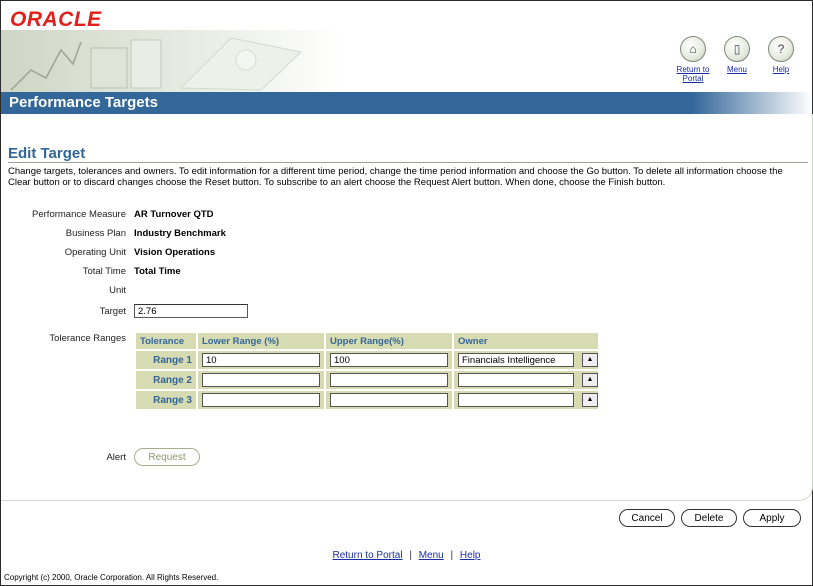 Image resolution: width=813 pixels, height=586 pixels. Describe the element at coordinates (79, 214) in the screenshot. I see `performance-measure-label: Performance Measure` at that location.